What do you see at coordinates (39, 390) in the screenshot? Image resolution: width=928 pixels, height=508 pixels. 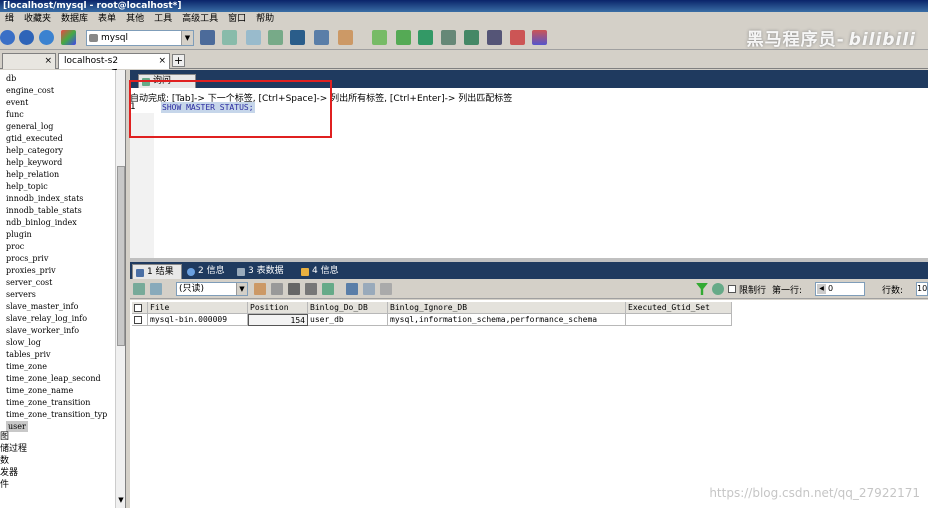 I see `tree-table-item: time_zone_name` at bounding box center [39, 390].